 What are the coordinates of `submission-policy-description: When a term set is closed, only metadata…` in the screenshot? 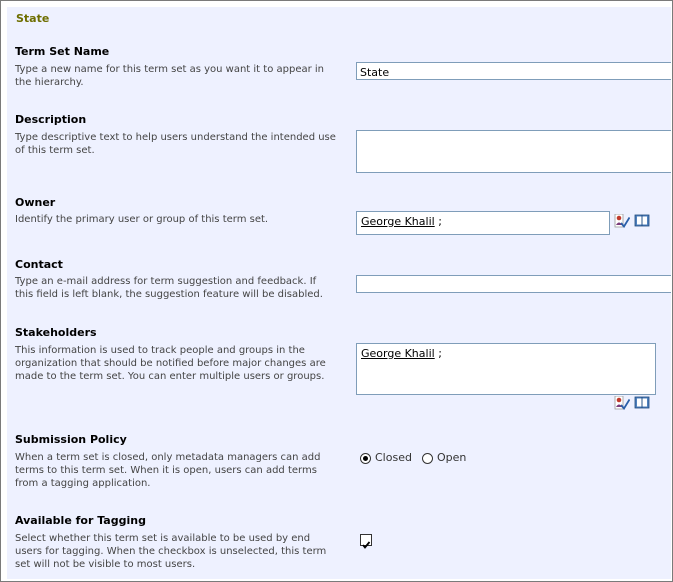 It's located at (168, 470).